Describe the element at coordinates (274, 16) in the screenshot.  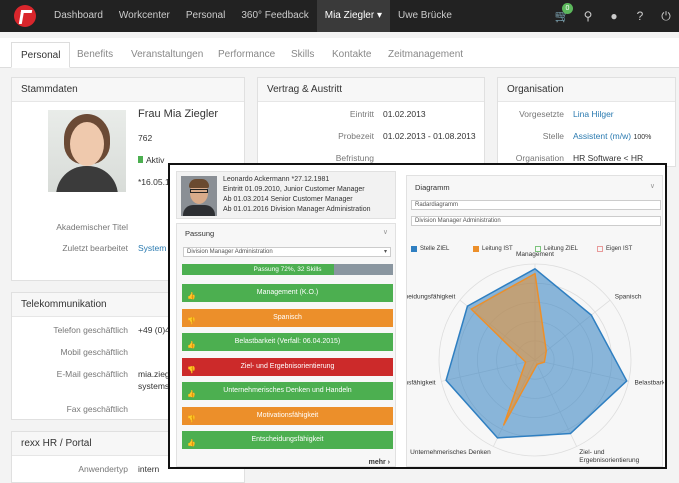
I see `nav-360-feedback: 360° Feedback` at that location.